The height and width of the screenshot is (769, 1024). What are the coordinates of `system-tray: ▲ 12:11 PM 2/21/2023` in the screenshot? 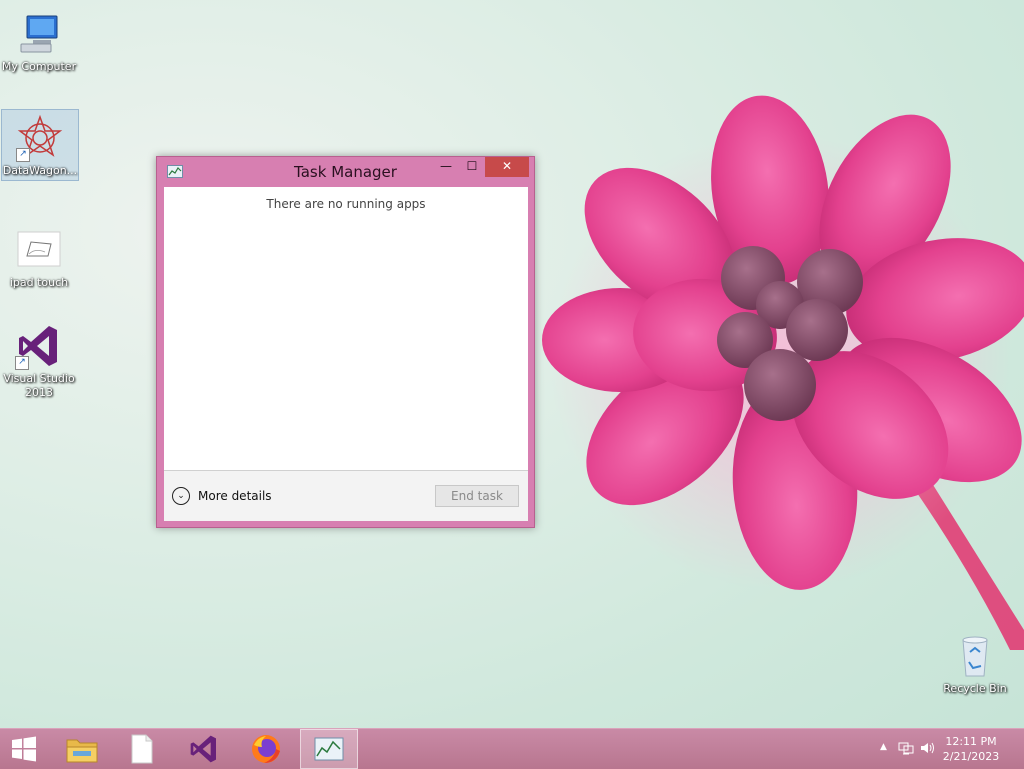 It's located at (944, 749).